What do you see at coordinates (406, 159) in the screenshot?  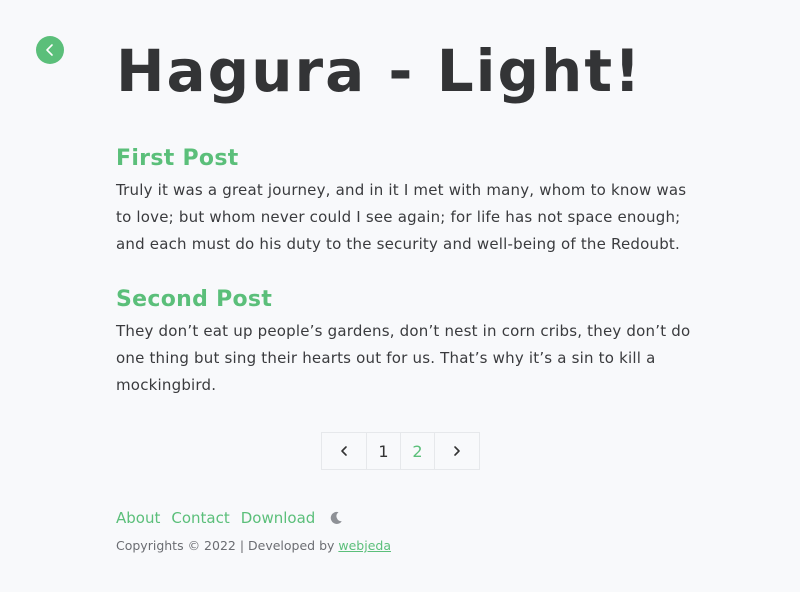 I see `post-title-link: First Post` at bounding box center [406, 159].